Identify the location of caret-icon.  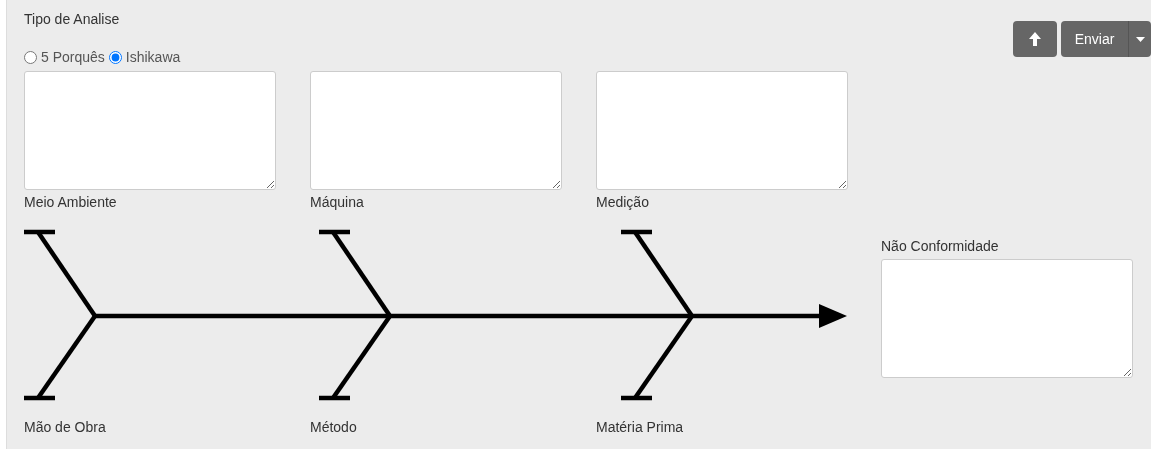
(1140, 39).